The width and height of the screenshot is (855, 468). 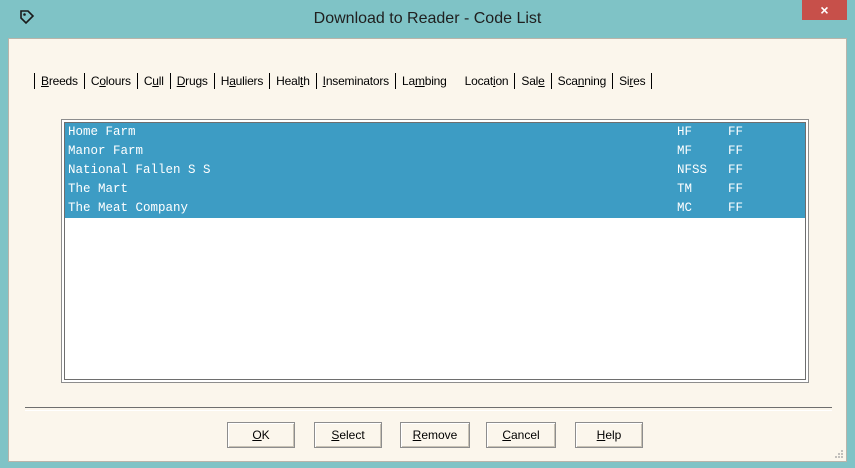 What do you see at coordinates (348, 435) in the screenshot?
I see `select-button: Select` at bounding box center [348, 435].